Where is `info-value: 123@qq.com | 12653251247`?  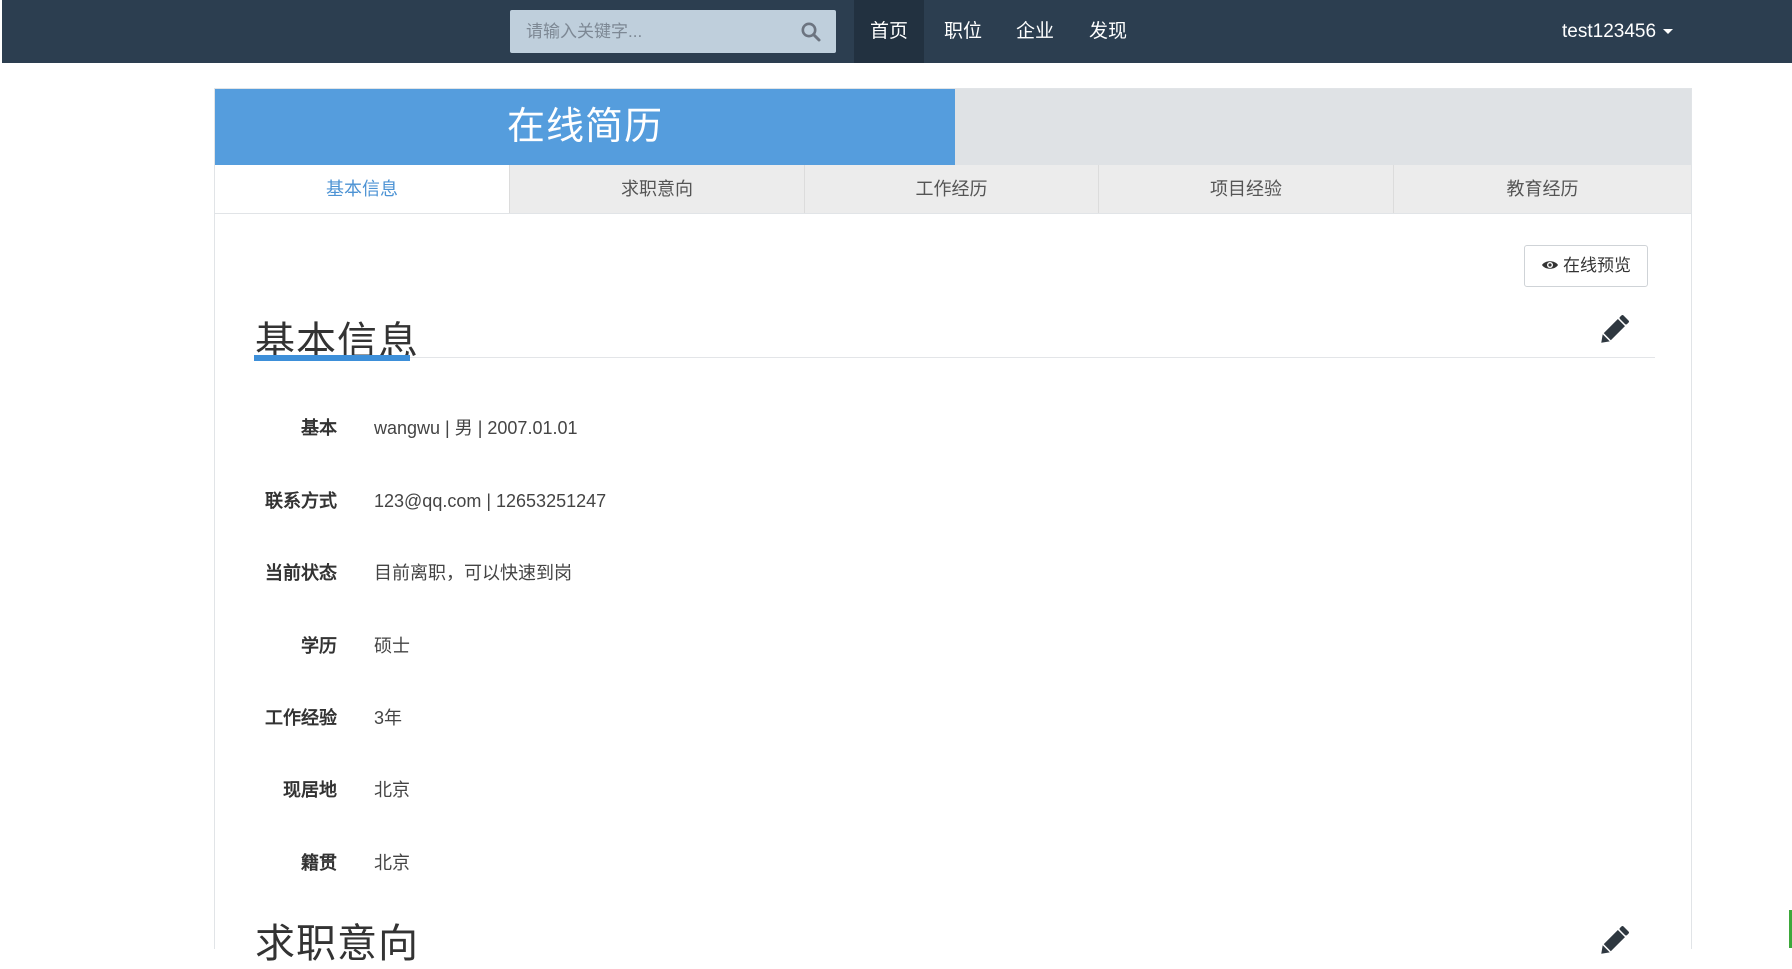 info-value: 123@qq.com | 12653251247 is located at coordinates (490, 501).